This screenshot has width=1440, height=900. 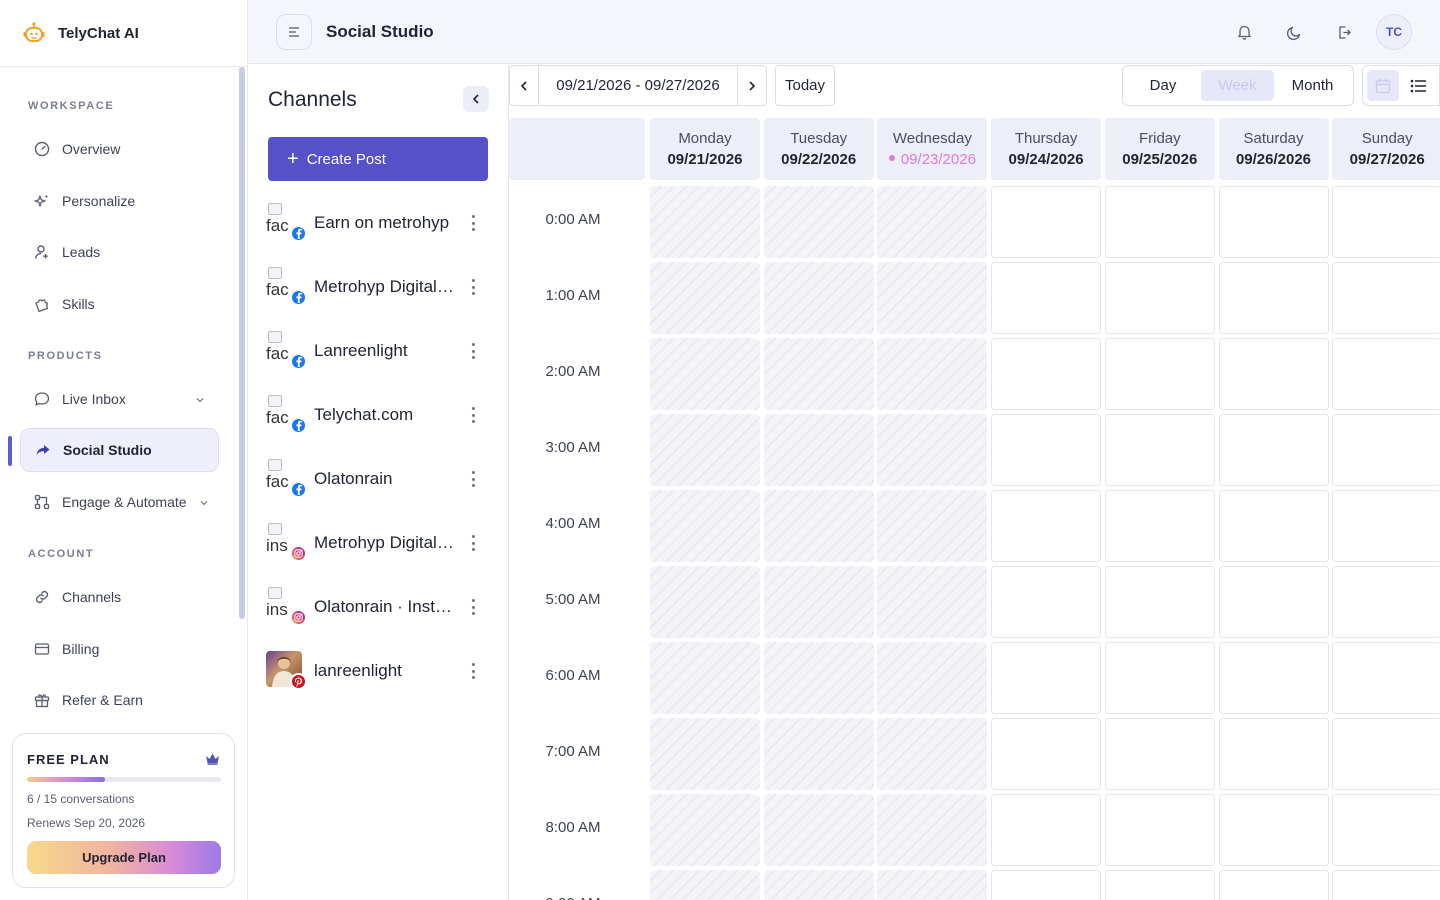 I want to click on channel-item: fac Telychat.com, so click(x=378, y=415).